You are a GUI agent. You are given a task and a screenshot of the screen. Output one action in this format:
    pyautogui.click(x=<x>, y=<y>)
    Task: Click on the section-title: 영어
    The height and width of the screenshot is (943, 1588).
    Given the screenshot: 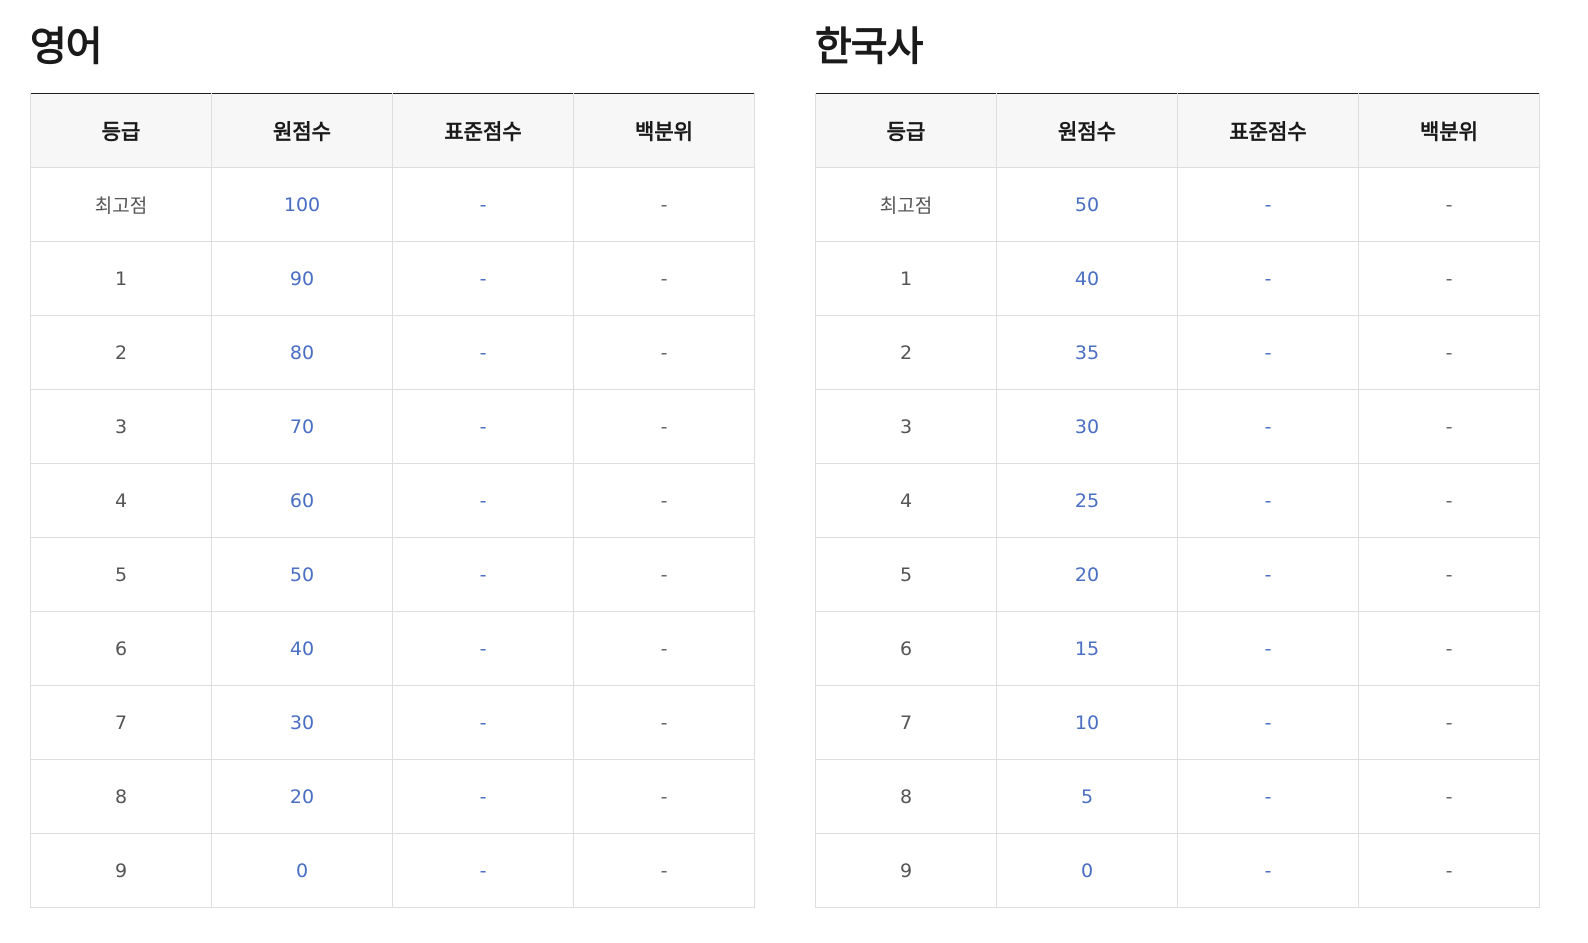 What is the action you would take?
    pyautogui.click(x=66, y=47)
    